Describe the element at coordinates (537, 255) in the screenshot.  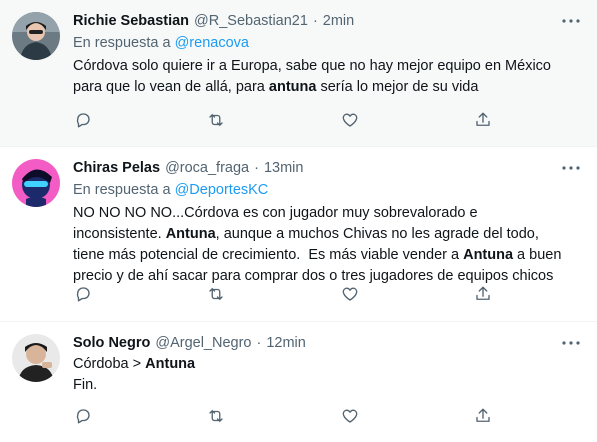
I see `tweet-text-line: a buen` at that location.